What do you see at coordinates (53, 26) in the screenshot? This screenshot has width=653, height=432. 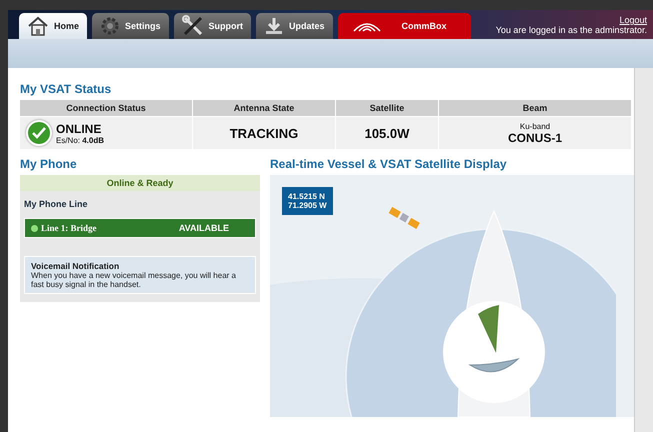 I see `nav-tab: Home` at bounding box center [53, 26].